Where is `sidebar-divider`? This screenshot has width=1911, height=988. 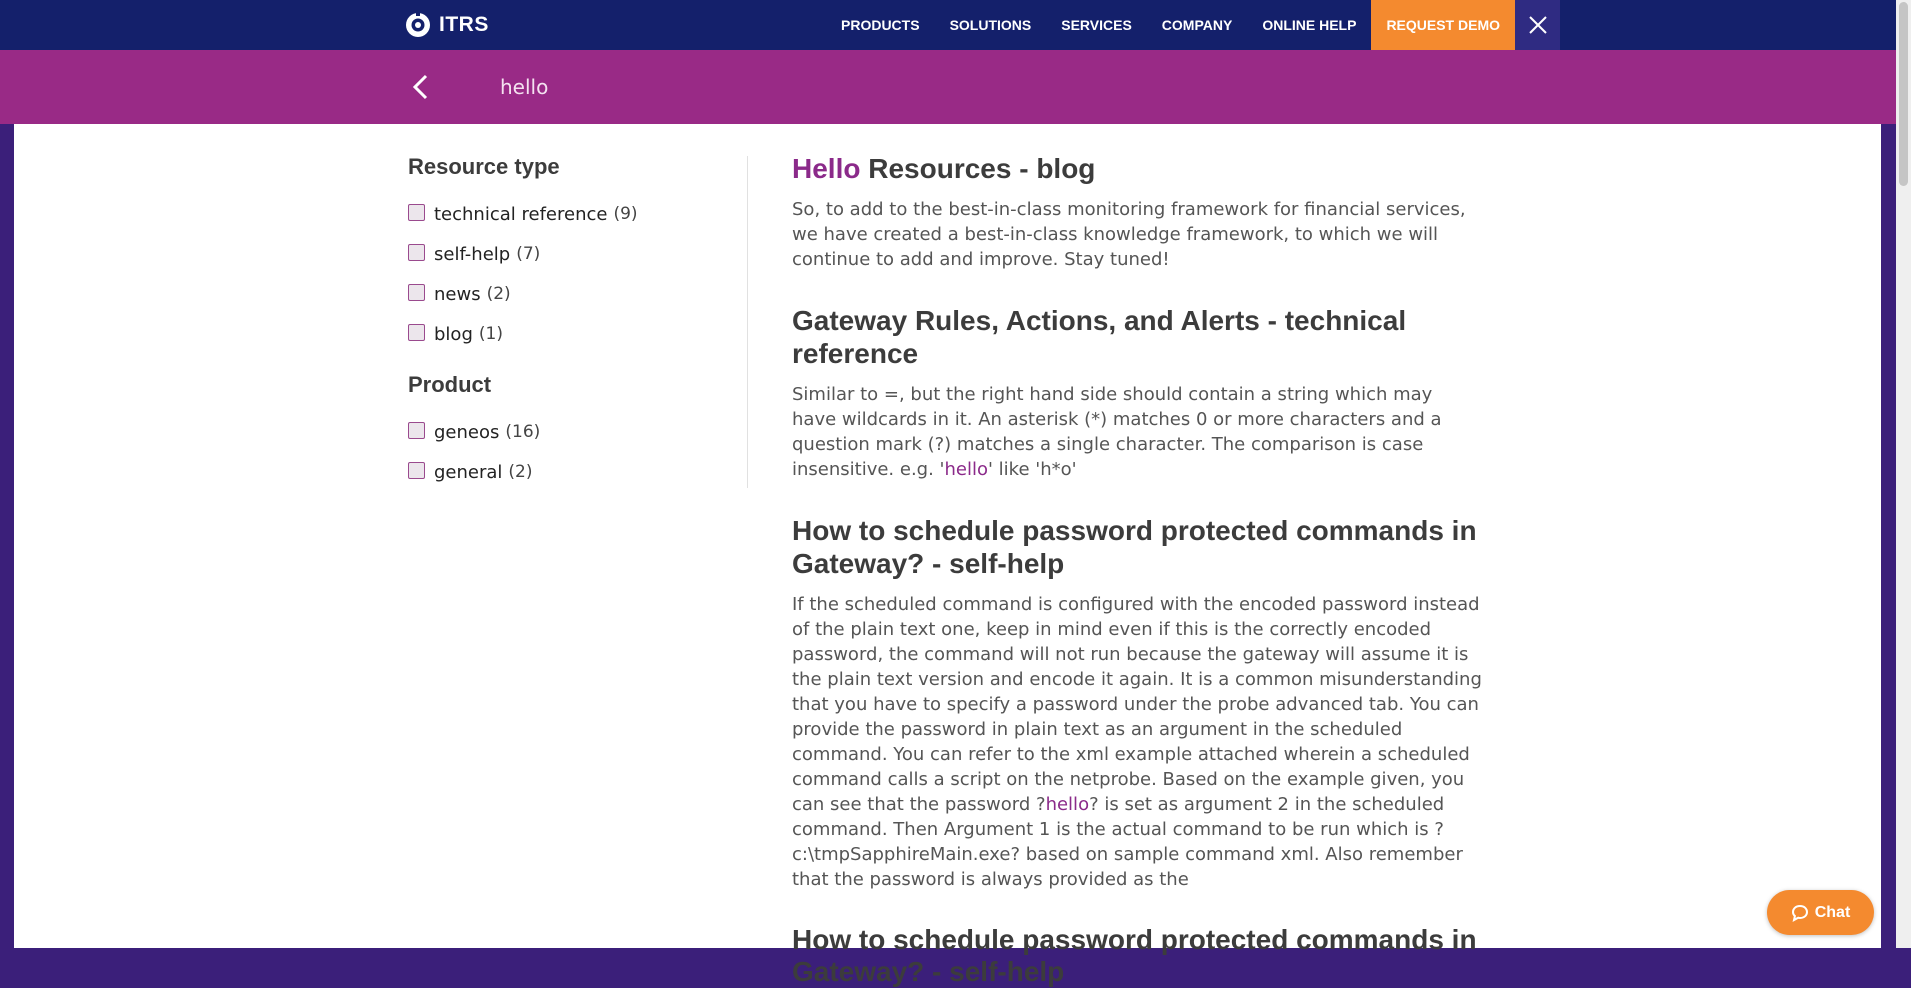
sidebar-divider is located at coordinates (747, 322).